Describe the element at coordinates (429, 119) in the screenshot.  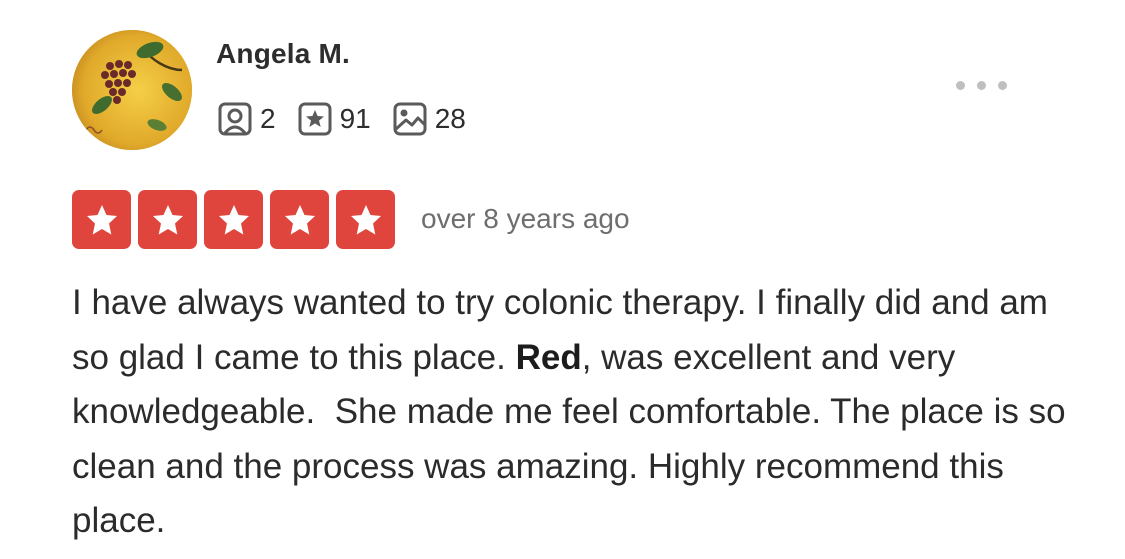
I see `photos-stat: 28` at that location.